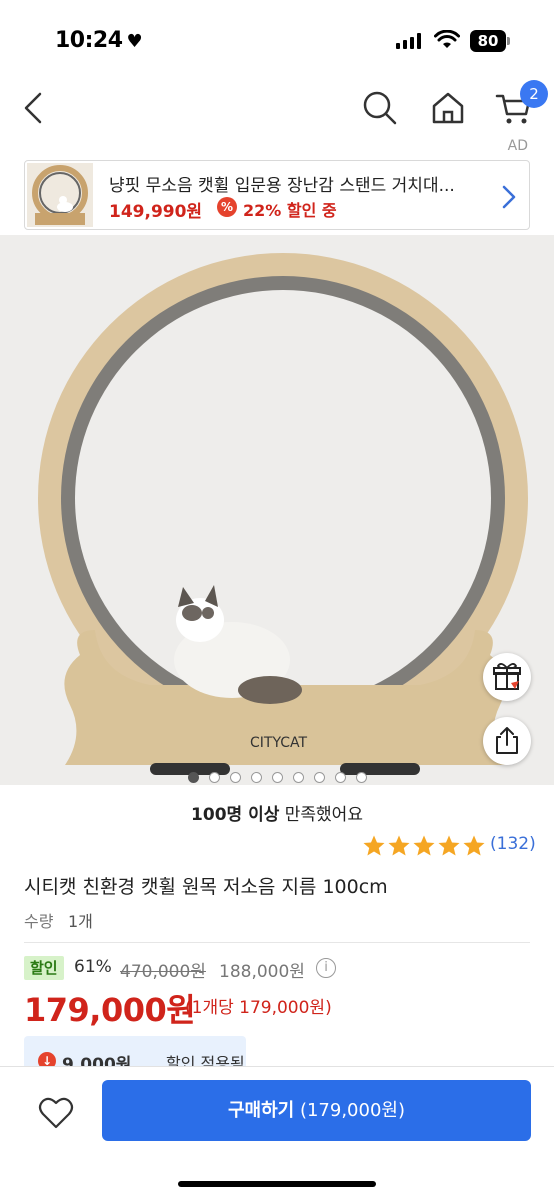 The width and height of the screenshot is (554, 1200). Describe the element at coordinates (93, 967) in the screenshot. I see `sale-percent: 61%` at that location.